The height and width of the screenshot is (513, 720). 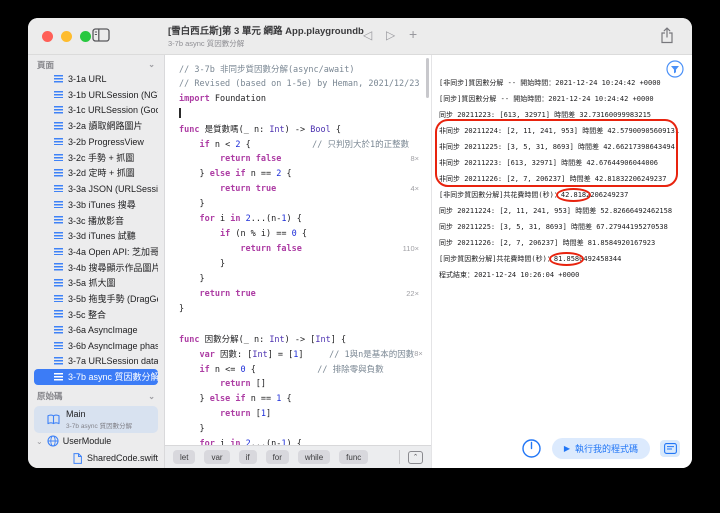 I want to click on code-line: return true 4×, so click(x=305, y=188).